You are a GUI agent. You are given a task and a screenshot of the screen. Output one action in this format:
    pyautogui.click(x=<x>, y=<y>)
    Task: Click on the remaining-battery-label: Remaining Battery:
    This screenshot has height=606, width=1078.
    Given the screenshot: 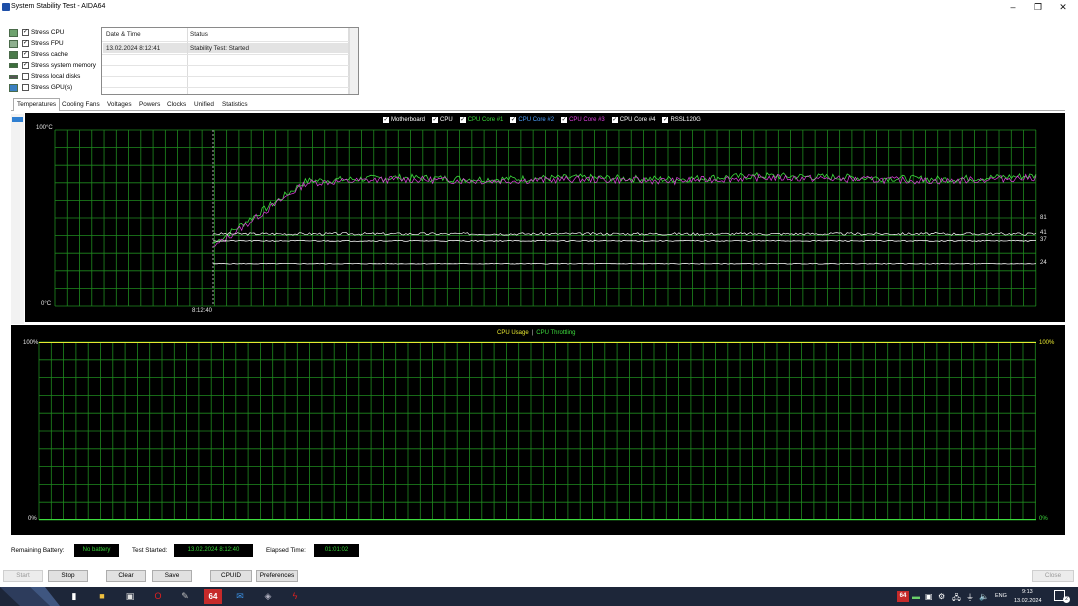 What is the action you would take?
    pyautogui.click(x=38, y=550)
    